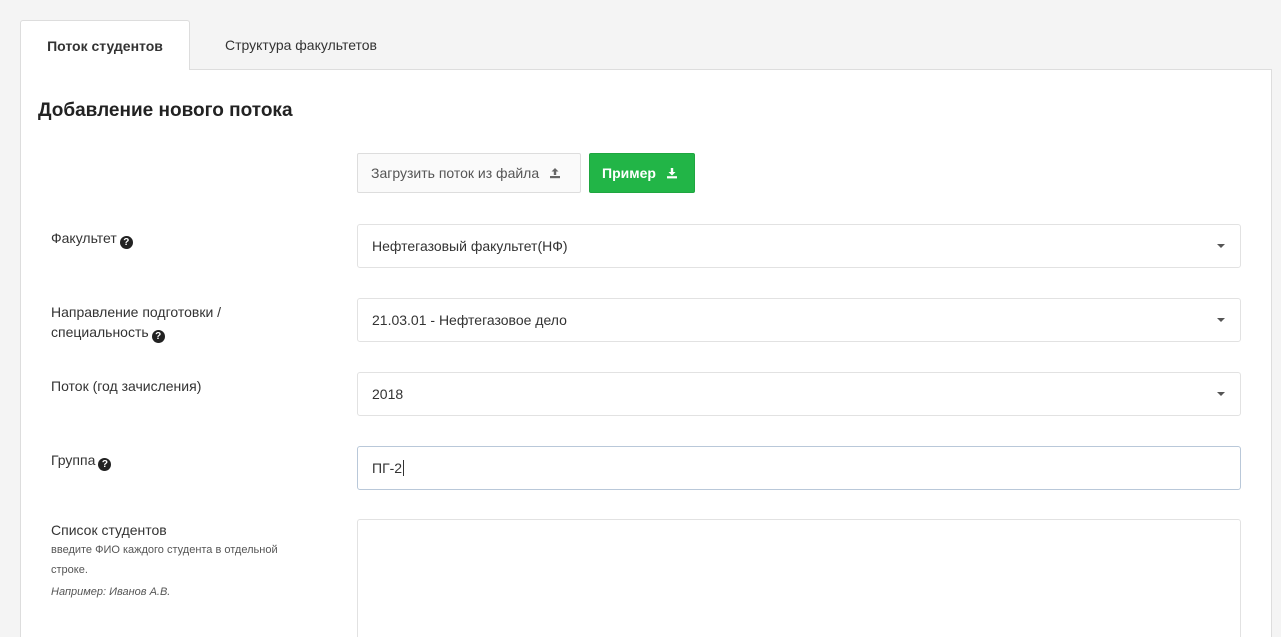 This screenshot has width=1281, height=637. What do you see at coordinates (672, 174) in the screenshot?
I see `download-icon` at bounding box center [672, 174].